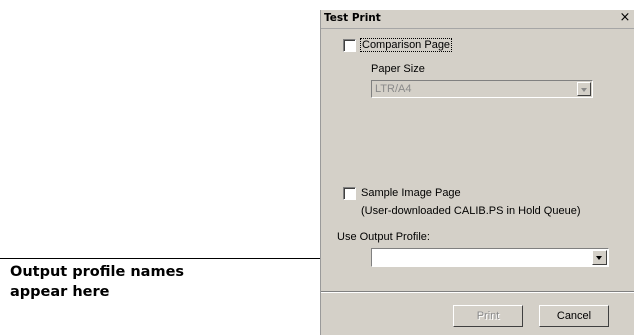  I want to click on output-profile-dropdown-button, so click(599, 257).